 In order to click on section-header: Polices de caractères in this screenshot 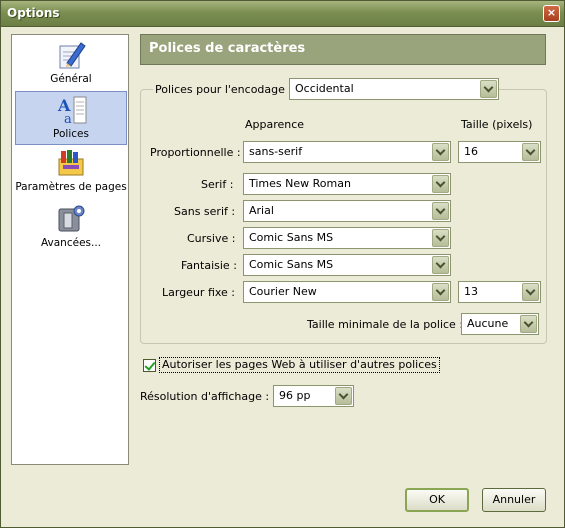, I will do `click(343, 49)`.